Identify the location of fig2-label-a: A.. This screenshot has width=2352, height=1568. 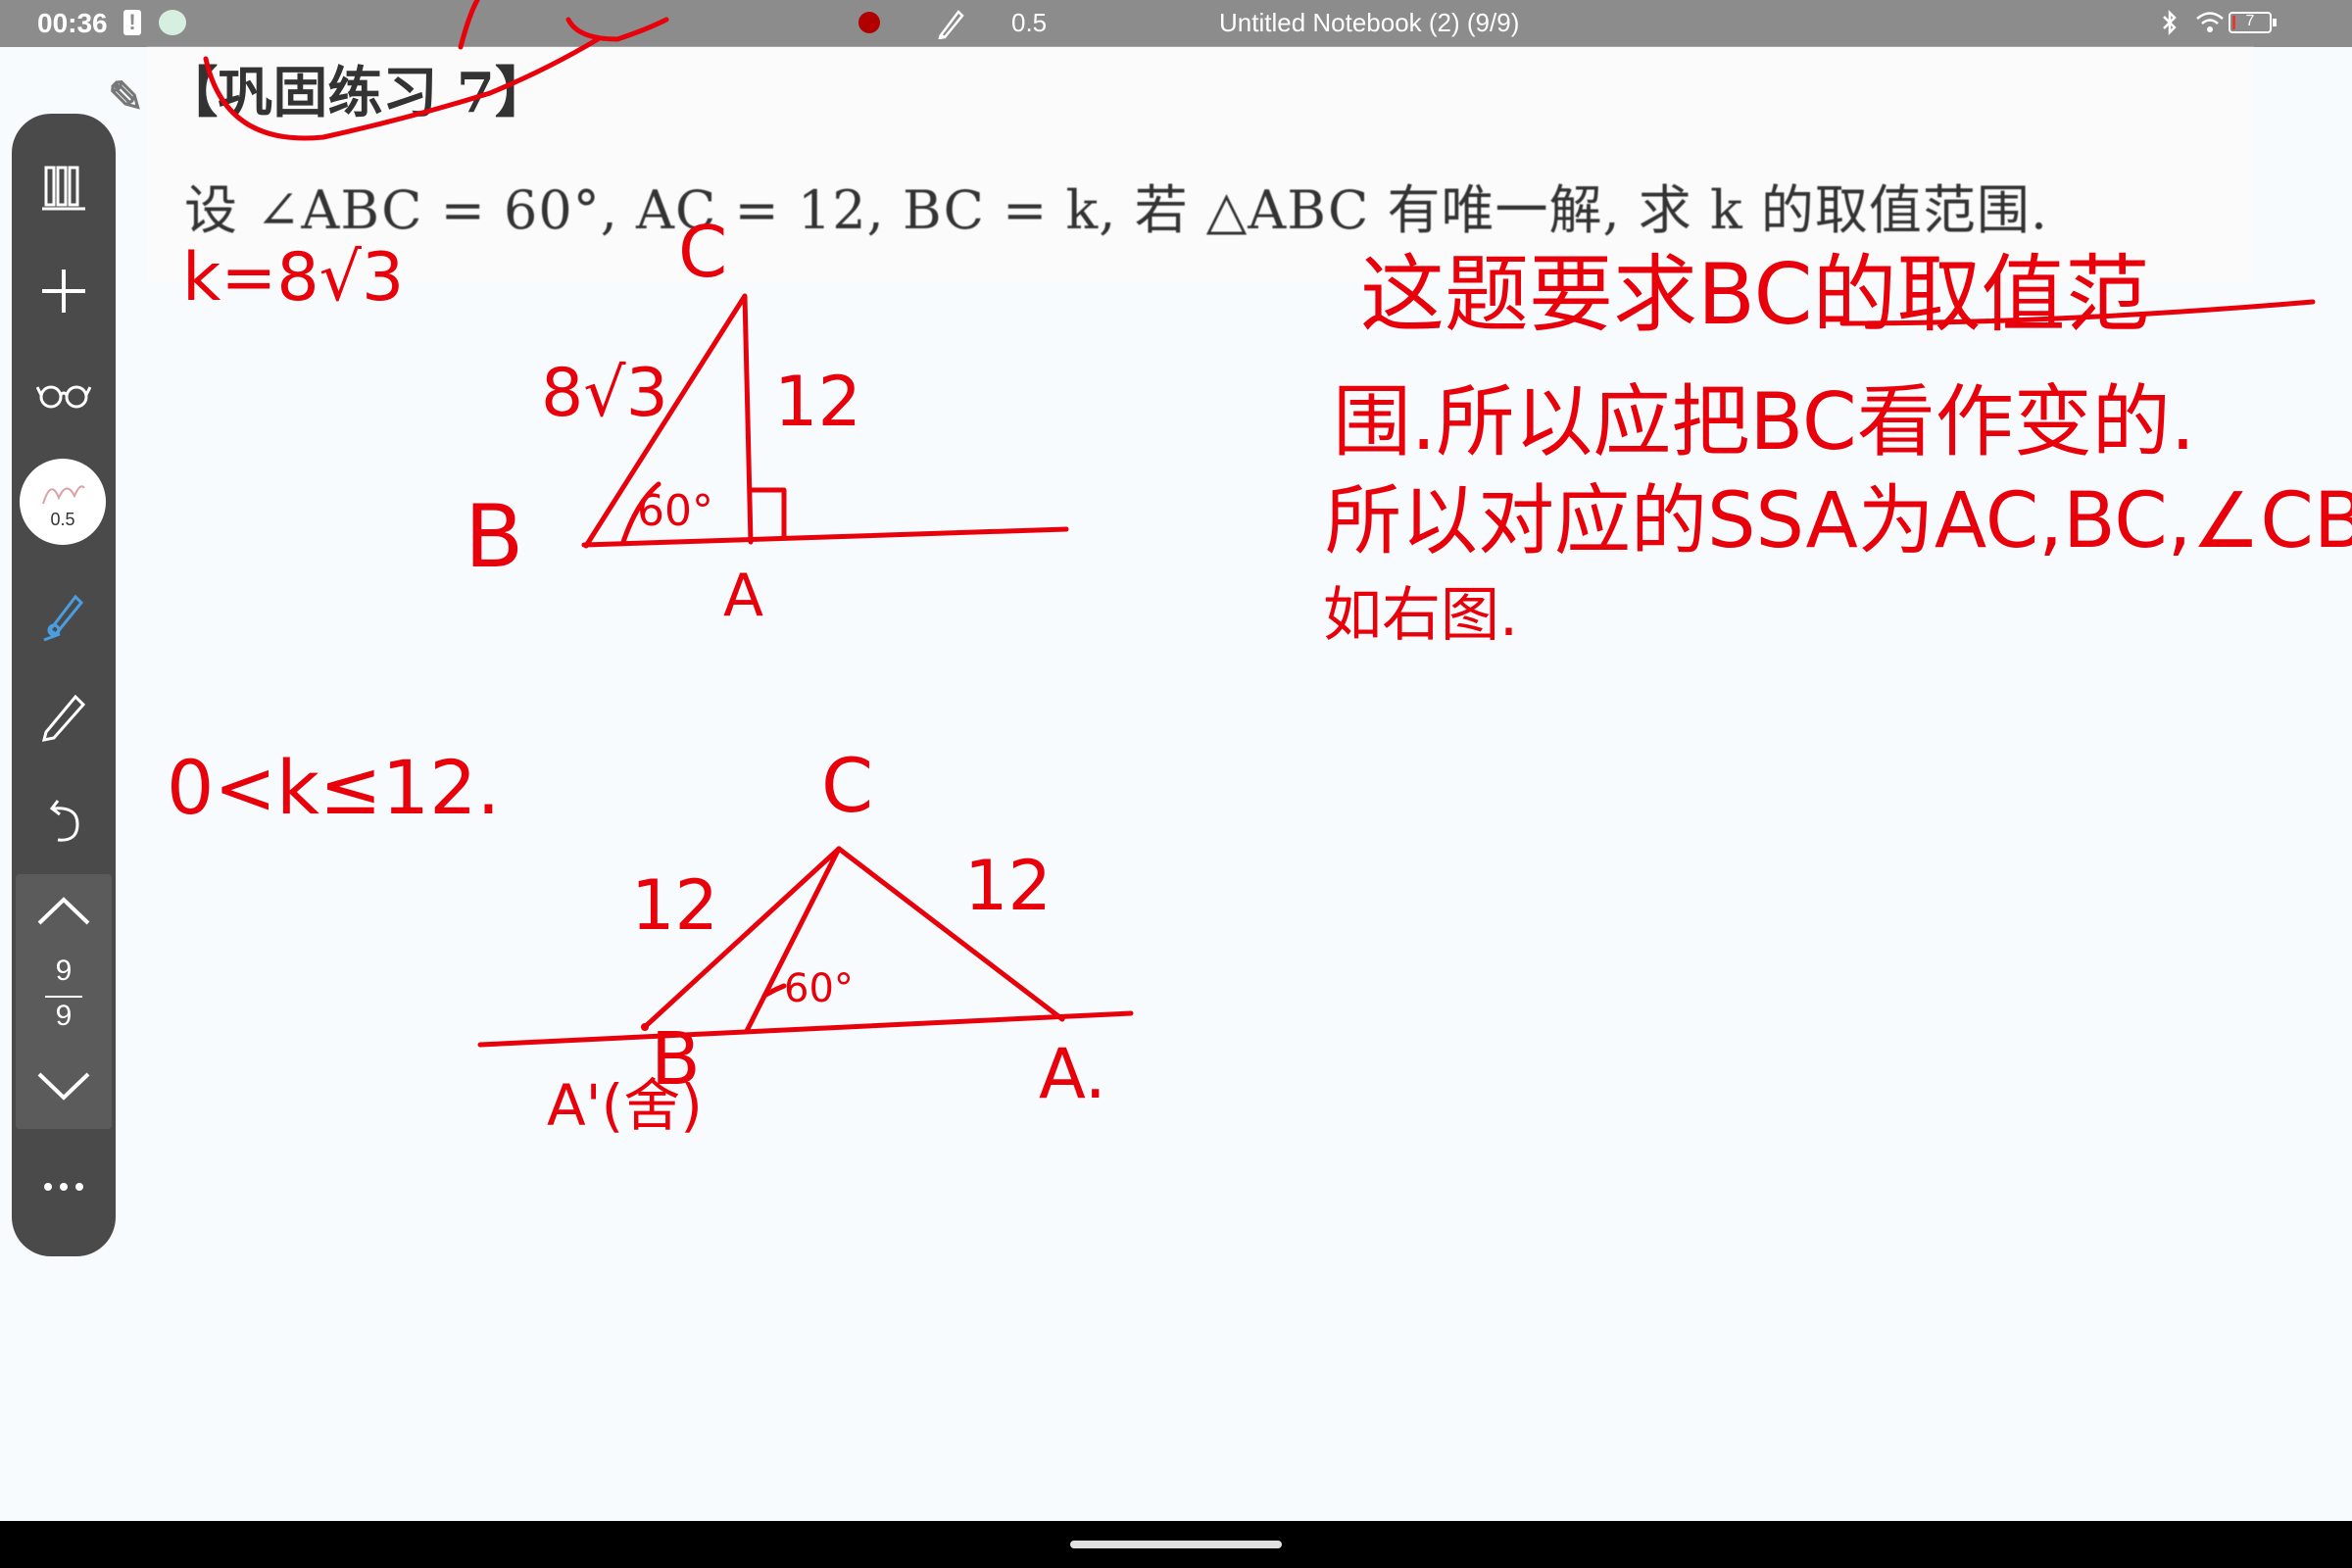
(1072, 1074).